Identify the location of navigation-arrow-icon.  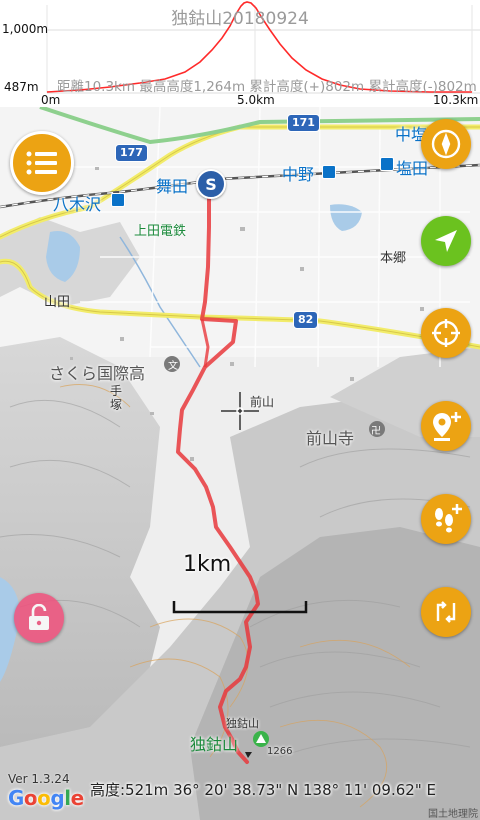
(446, 241).